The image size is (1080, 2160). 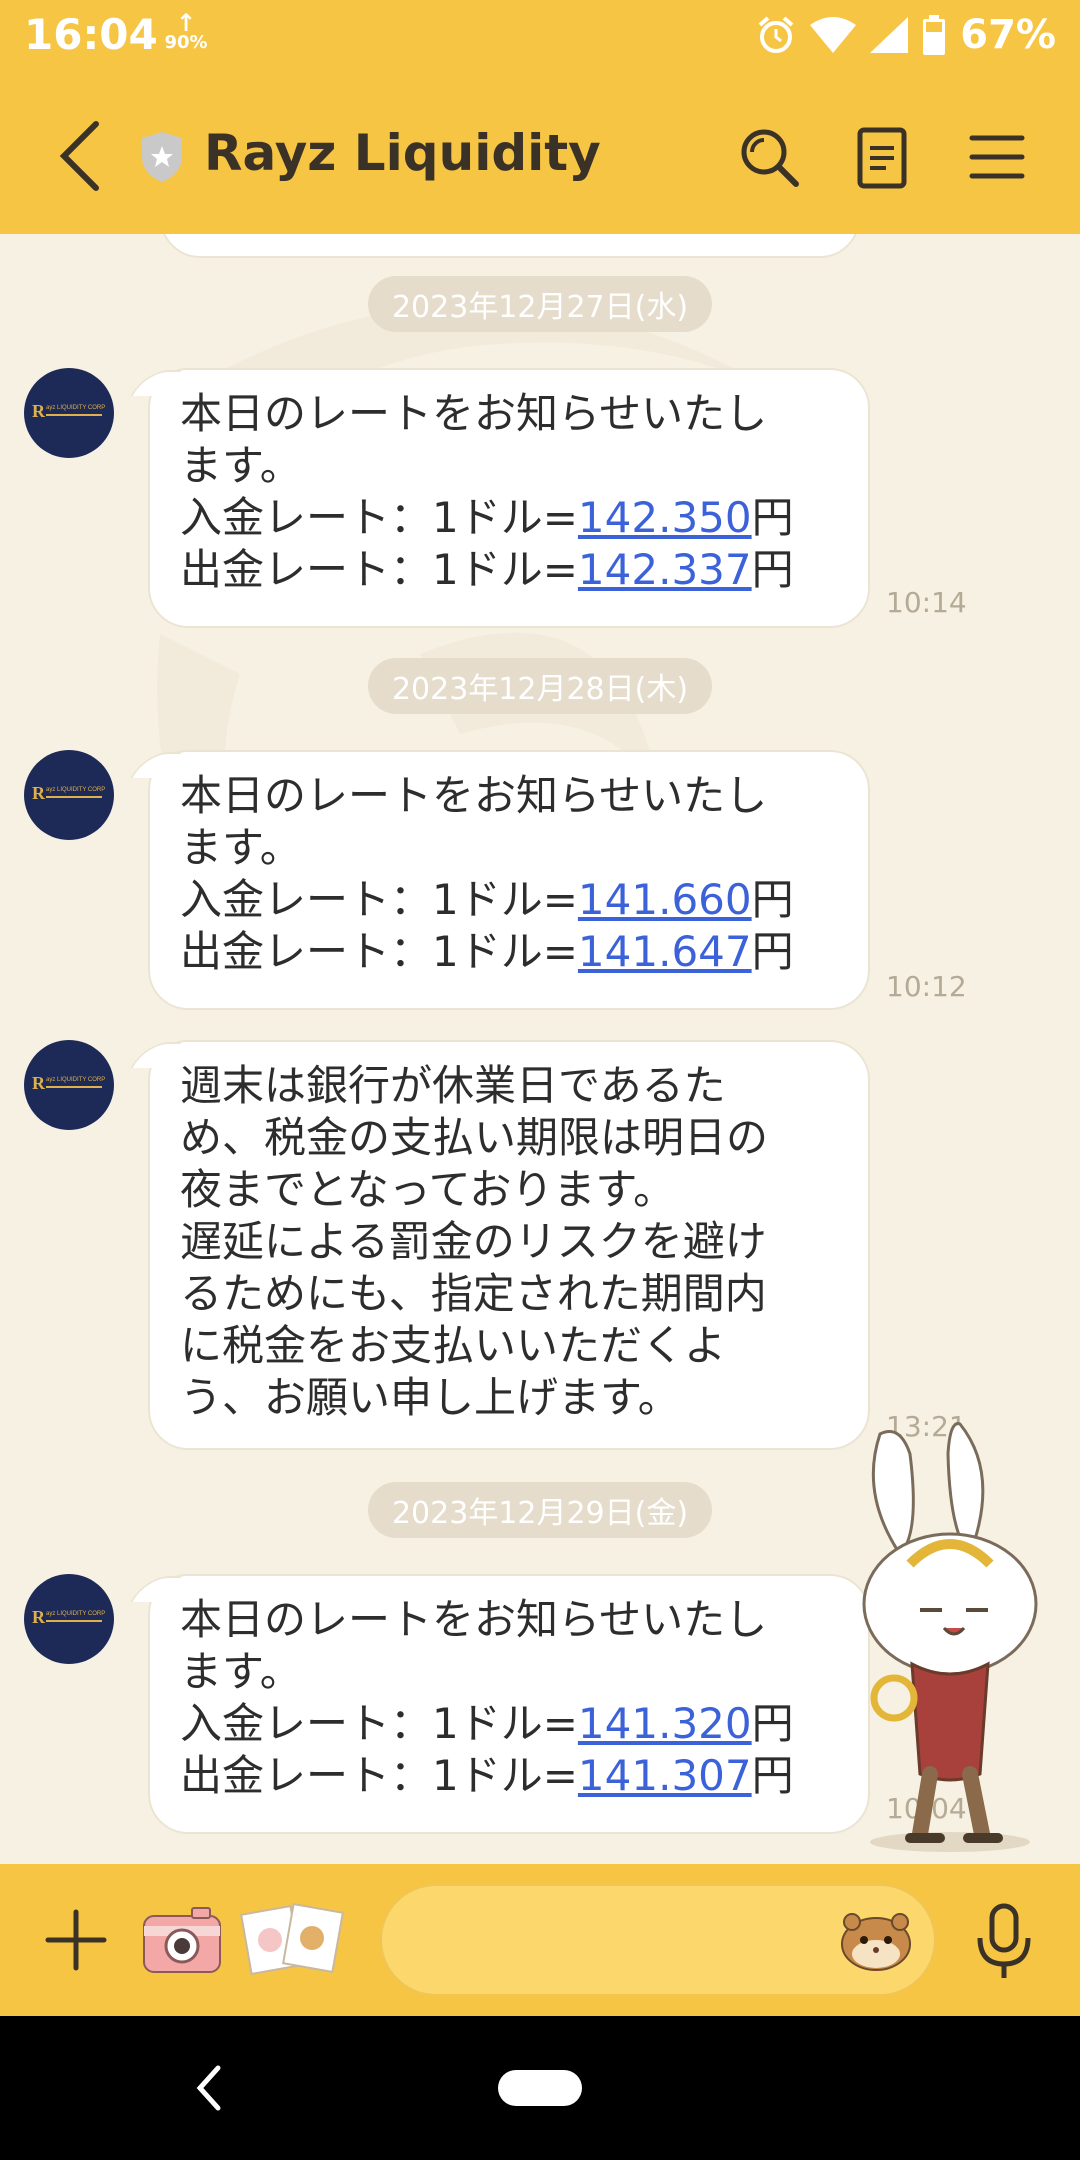 What do you see at coordinates (665, 1775) in the screenshot?
I see `rate-link: 141.307` at bounding box center [665, 1775].